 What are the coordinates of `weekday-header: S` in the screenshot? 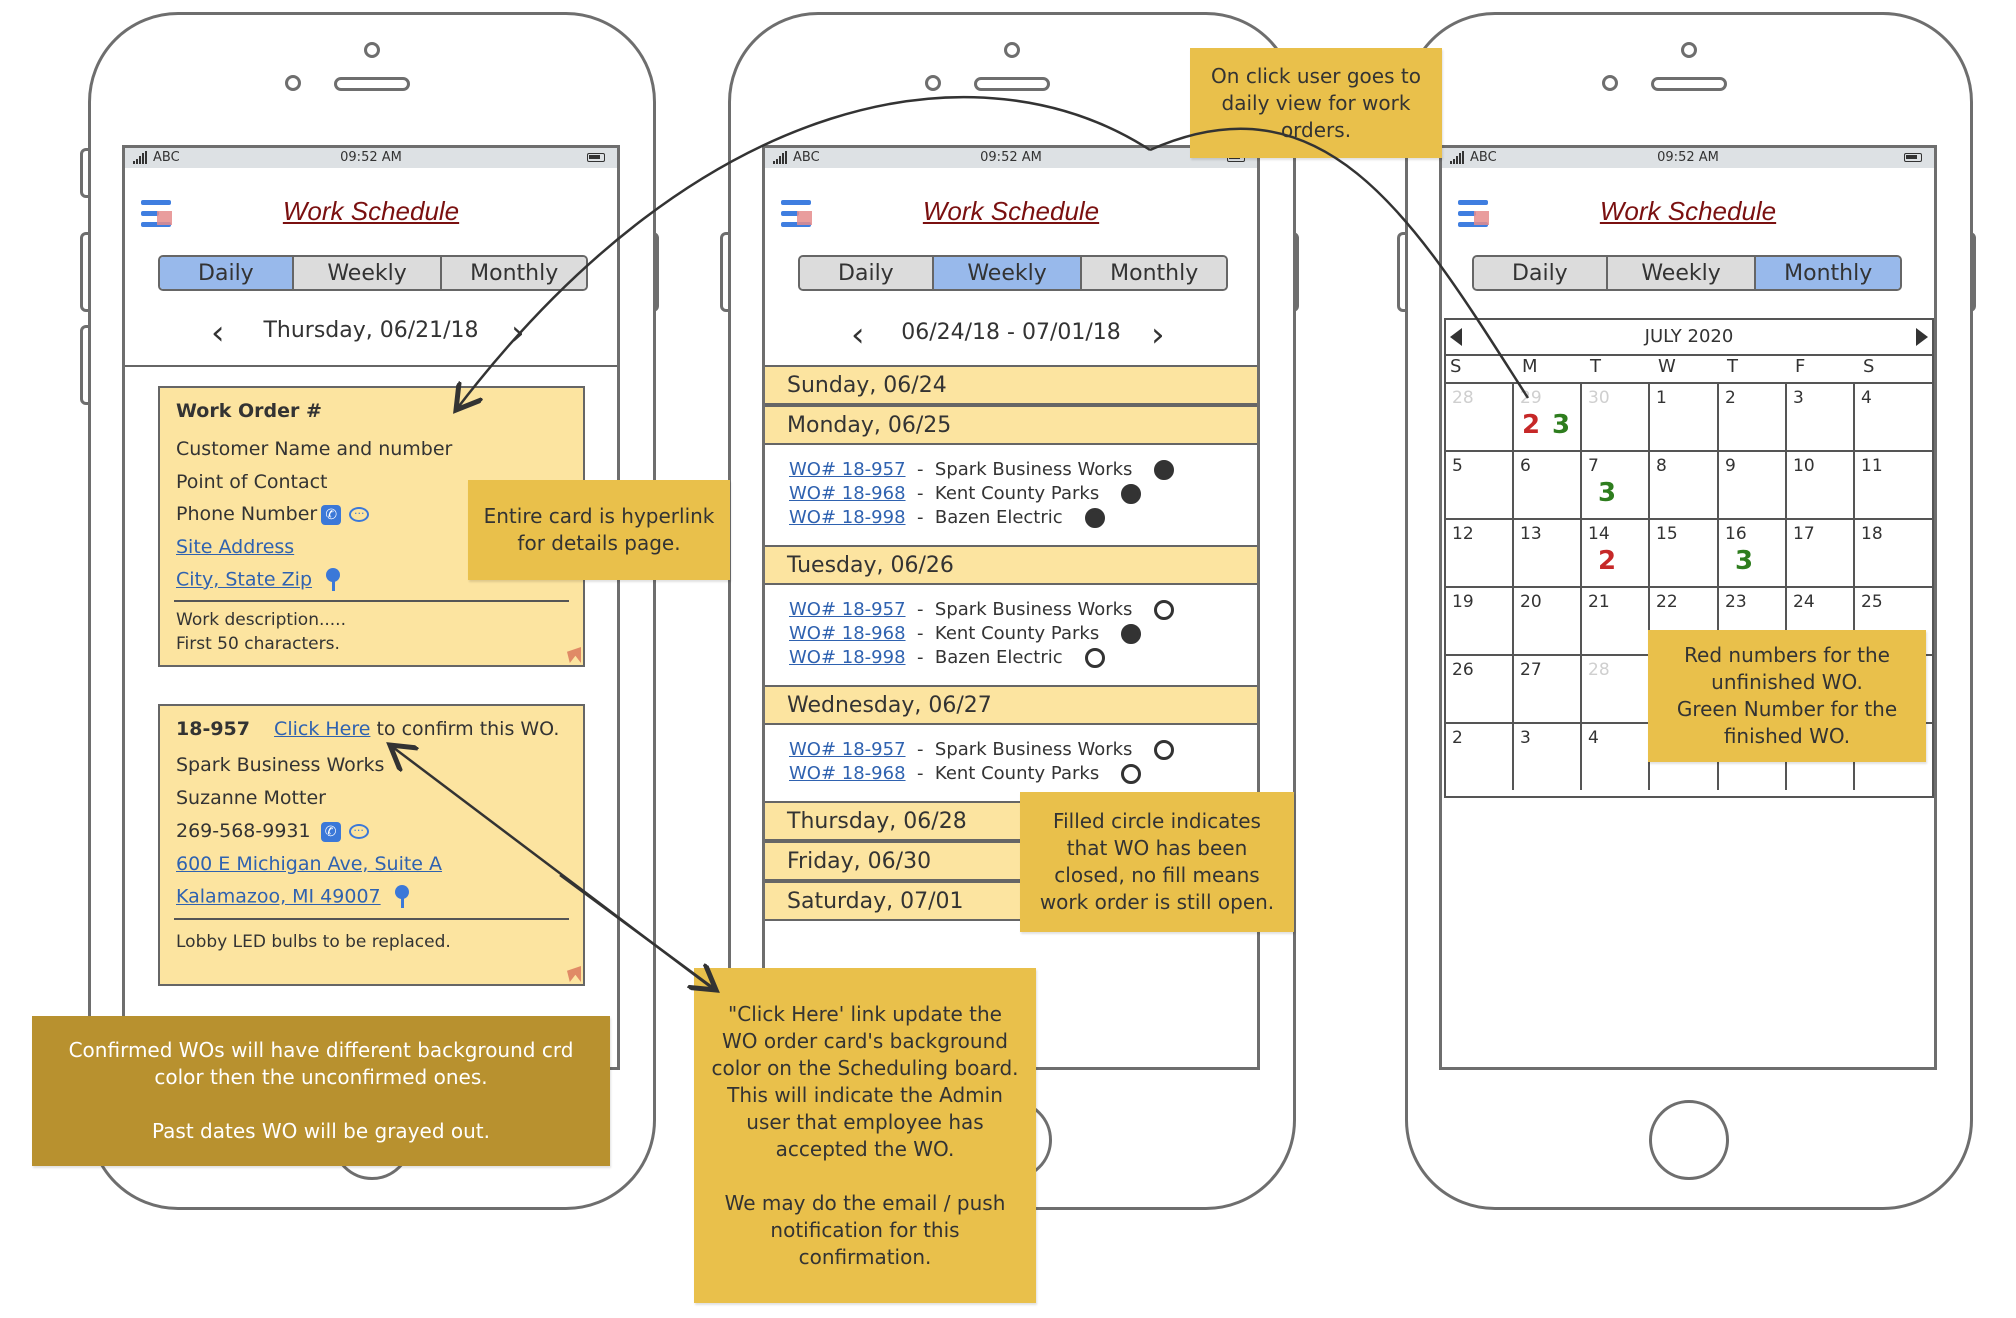 It's located at (1456, 366).